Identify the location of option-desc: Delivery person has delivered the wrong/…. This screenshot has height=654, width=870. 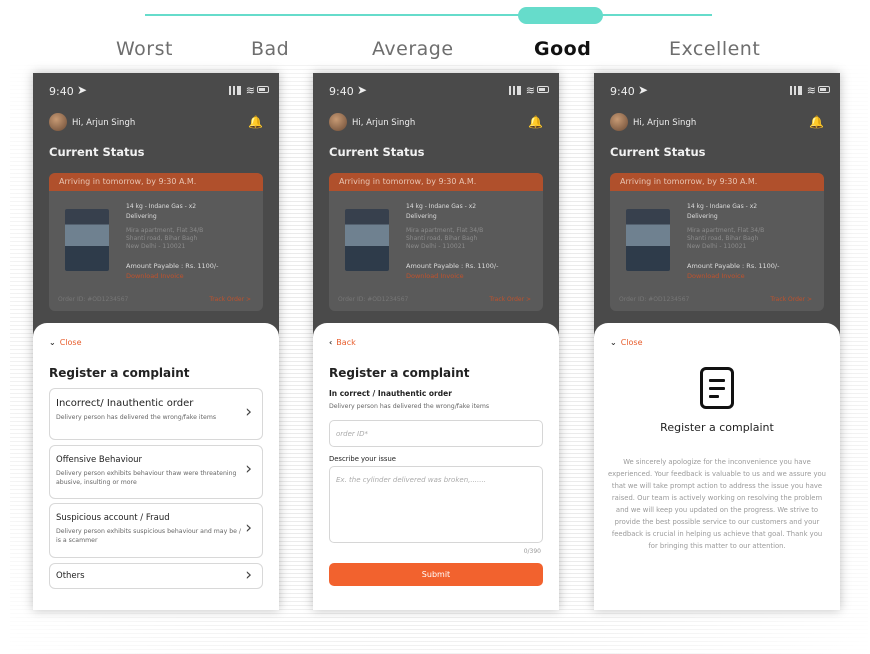
(136, 417).